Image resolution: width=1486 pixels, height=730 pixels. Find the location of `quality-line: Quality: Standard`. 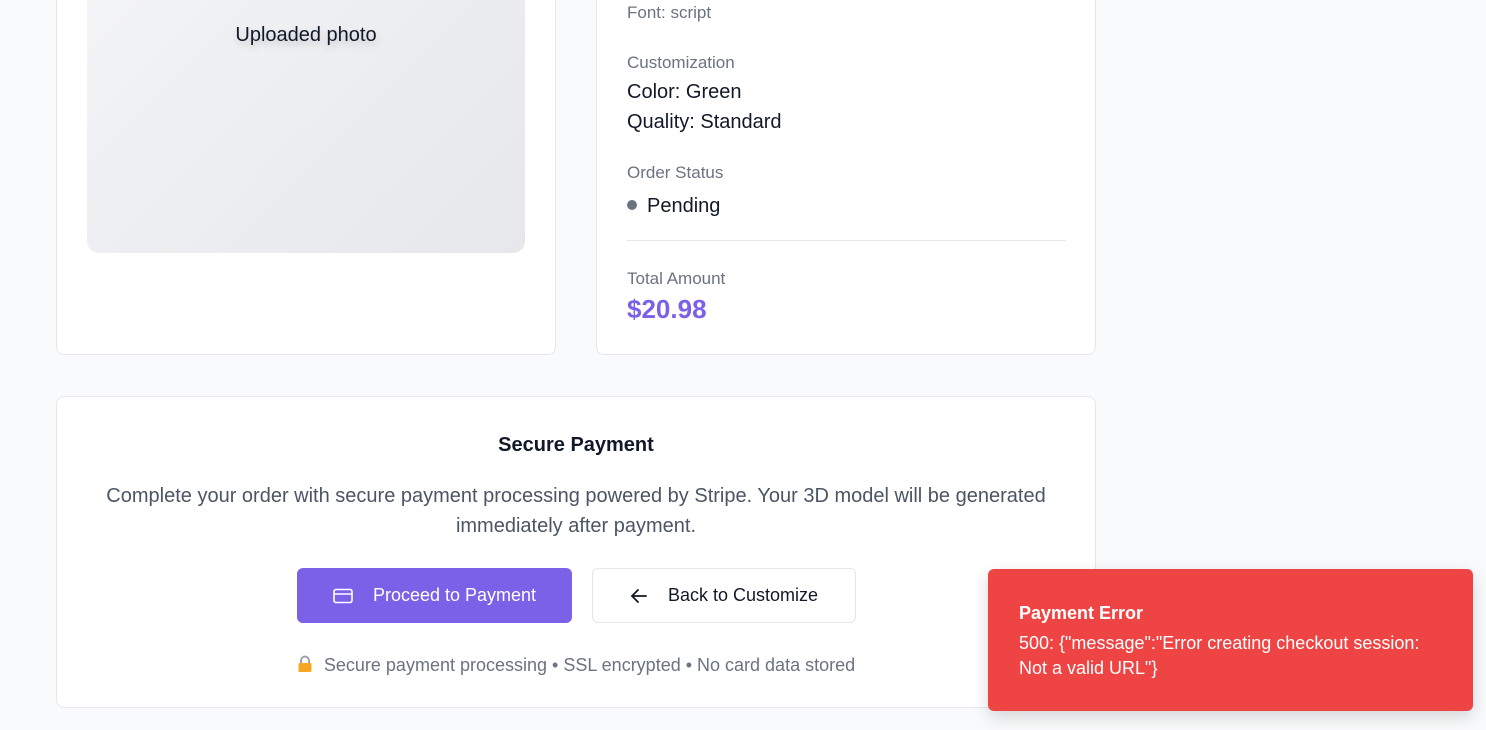

quality-line: Quality: Standard is located at coordinates (704, 122).